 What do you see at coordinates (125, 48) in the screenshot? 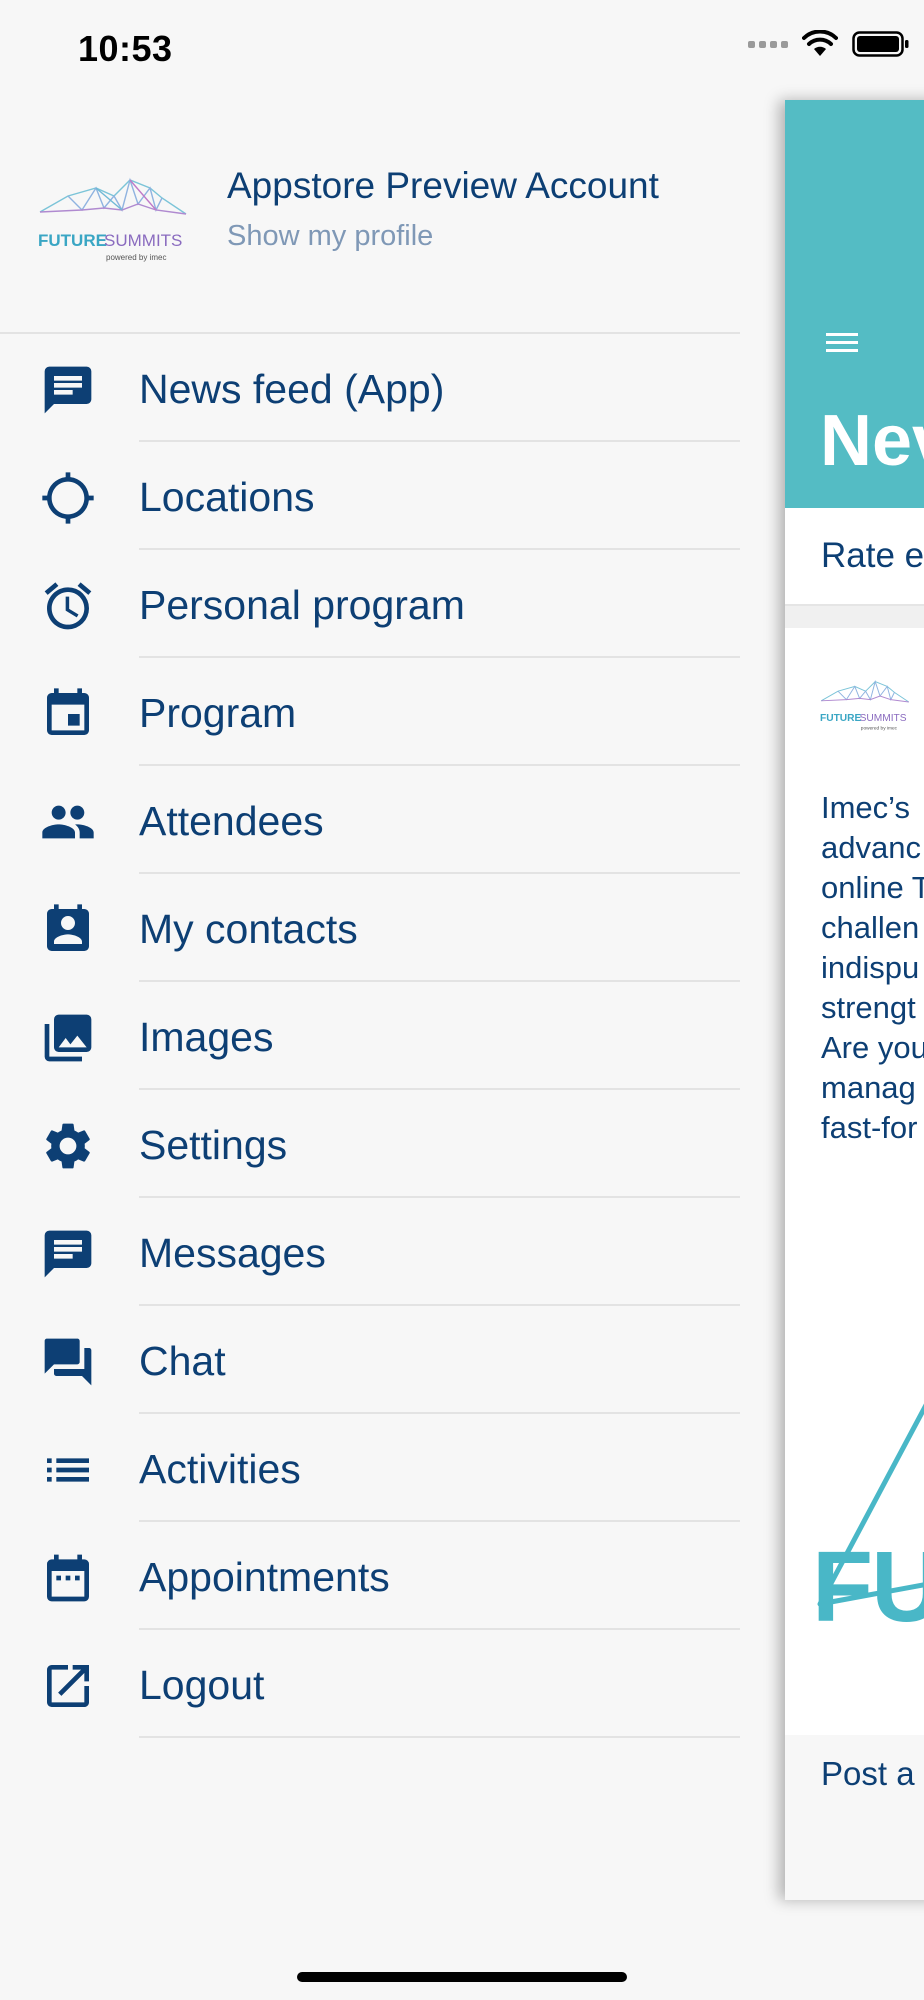
I see `status-time: 10:53` at bounding box center [125, 48].